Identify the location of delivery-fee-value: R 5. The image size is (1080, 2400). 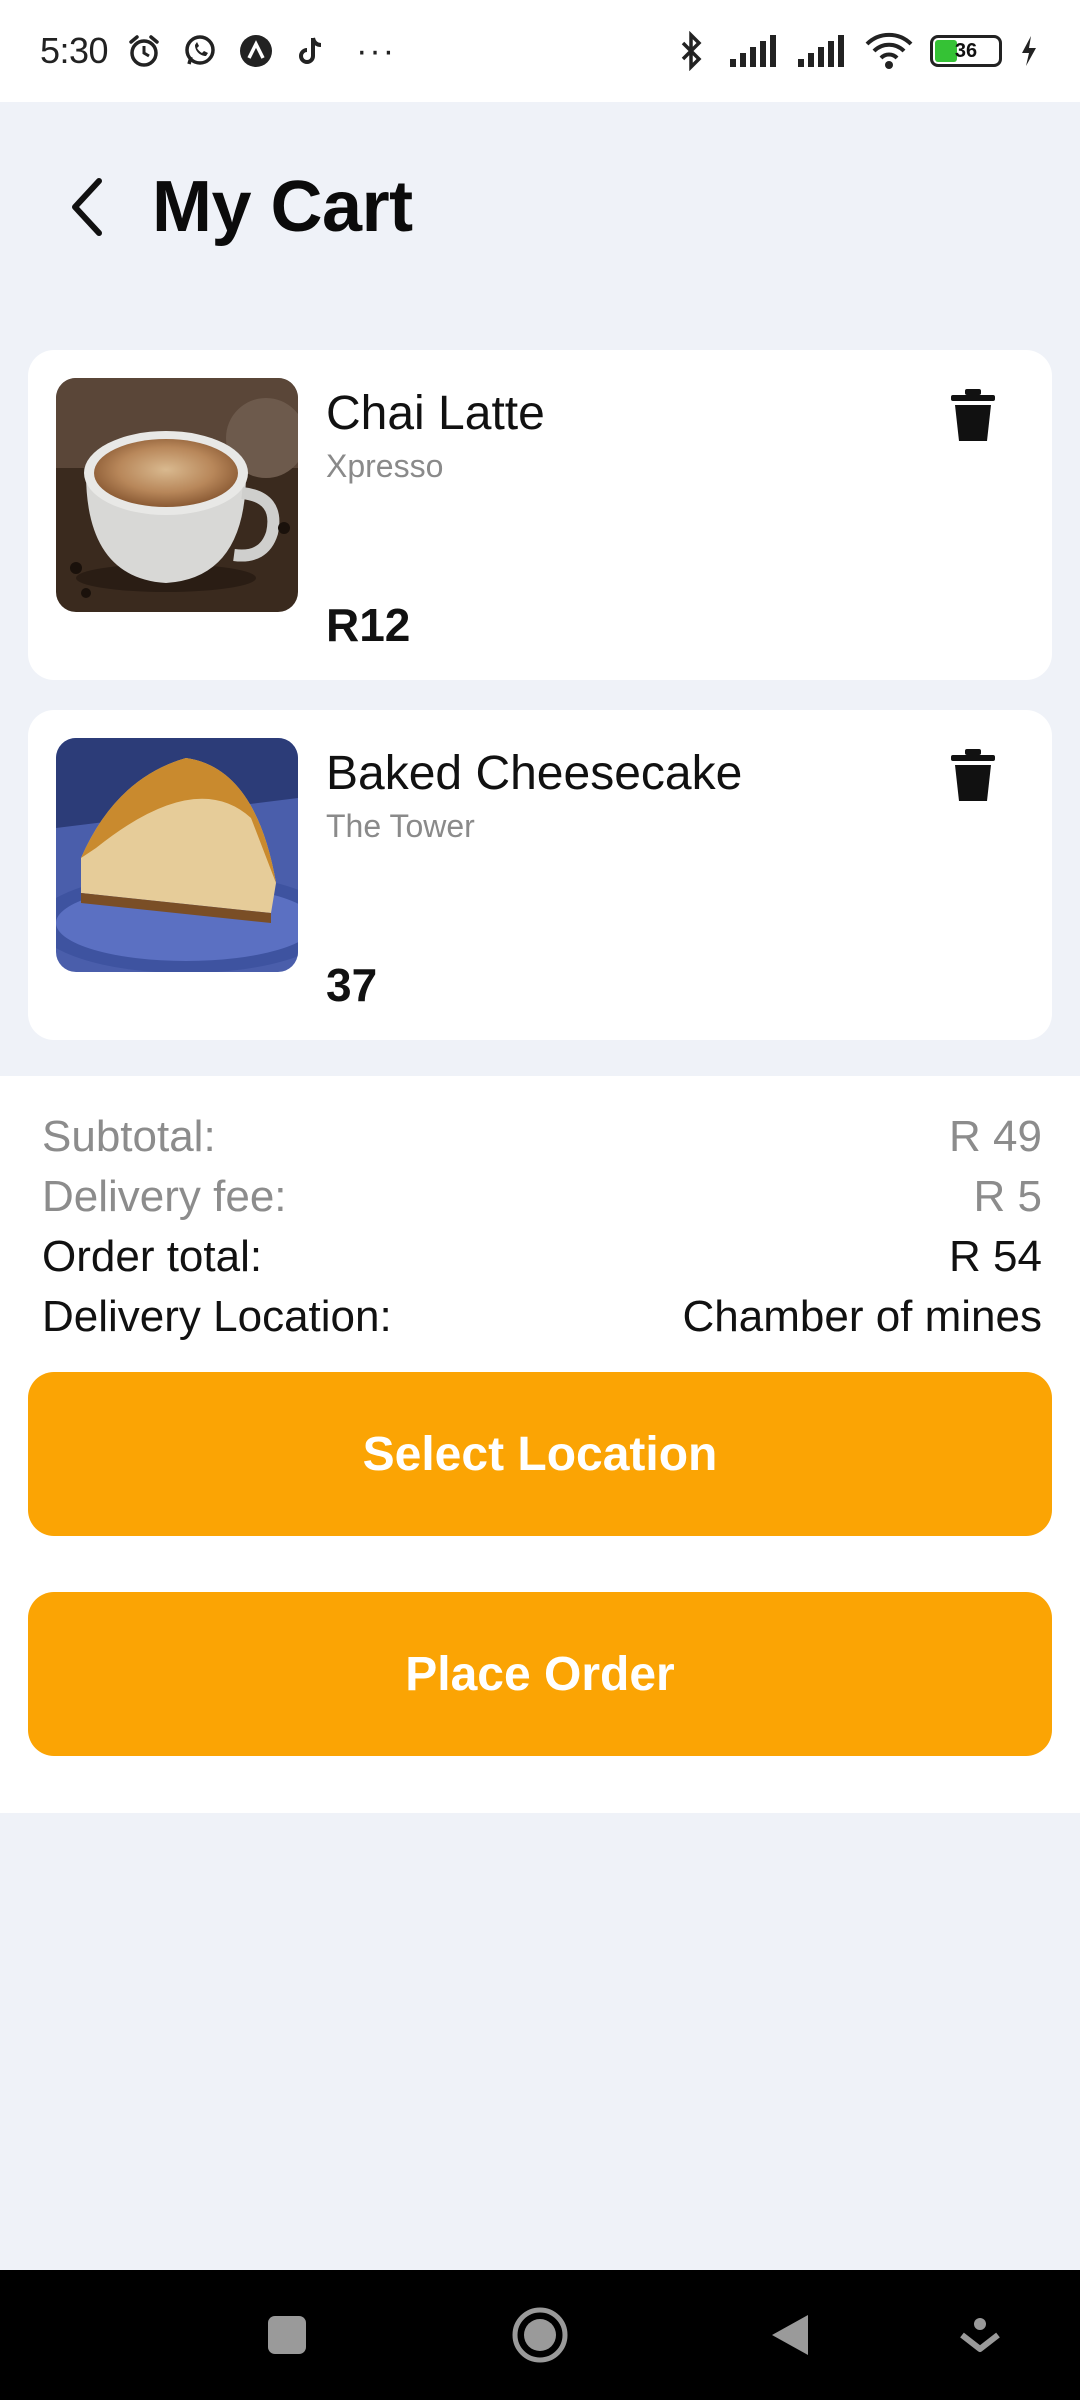
(1007, 1196).